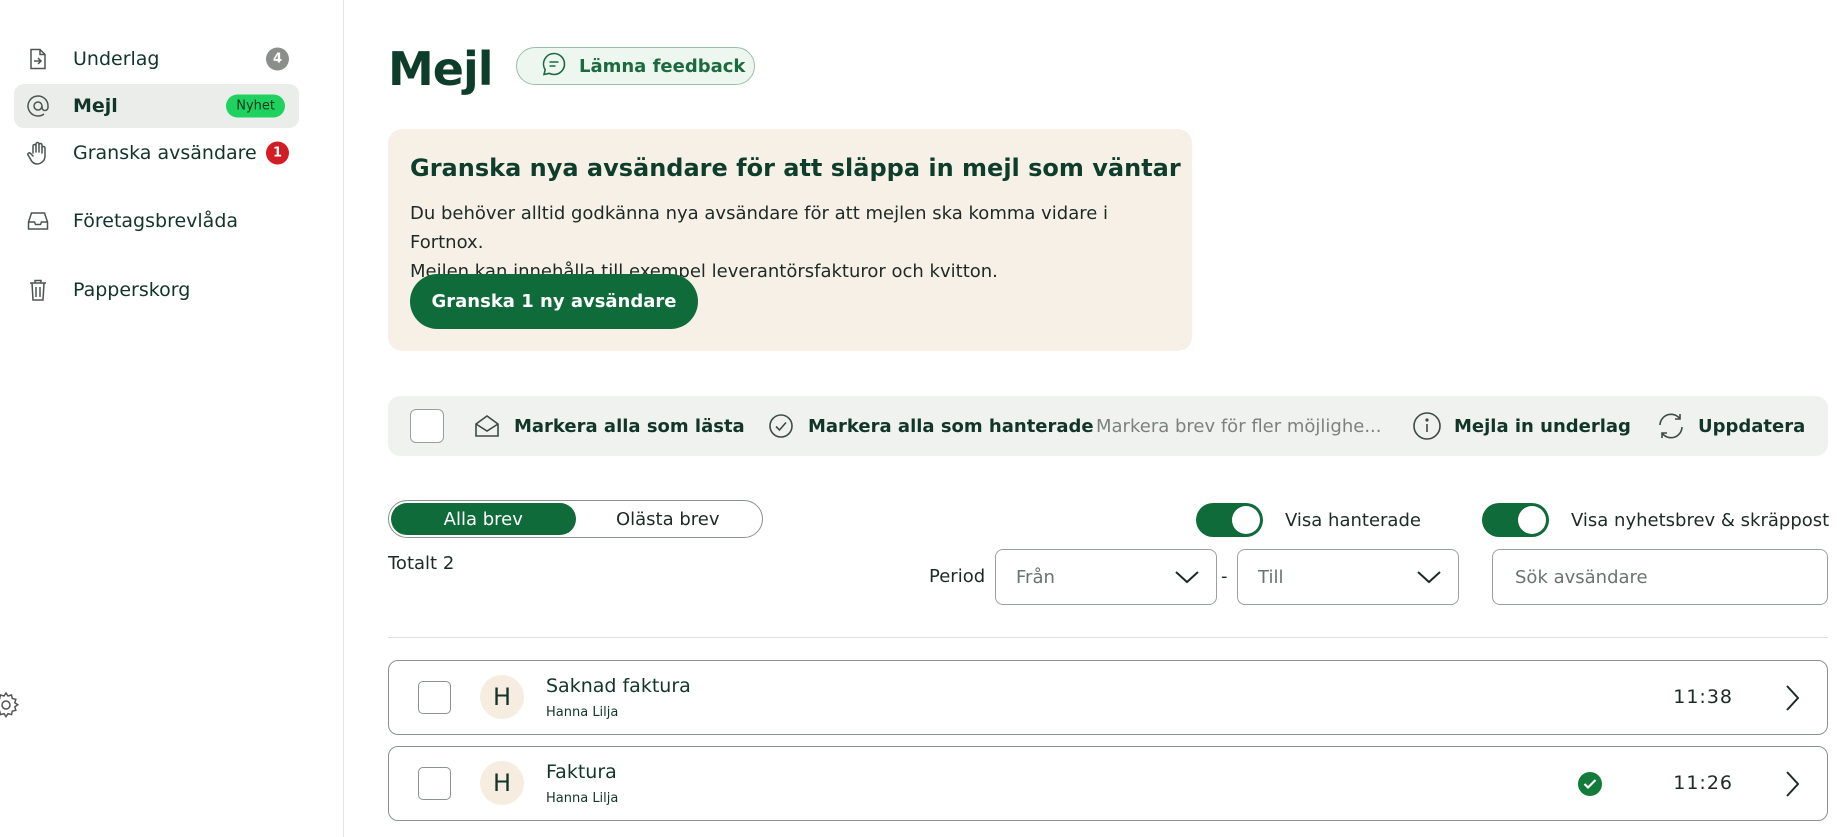  What do you see at coordinates (1348, 577) in the screenshot?
I see `period-to-select: Till` at bounding box center [1348, 577].